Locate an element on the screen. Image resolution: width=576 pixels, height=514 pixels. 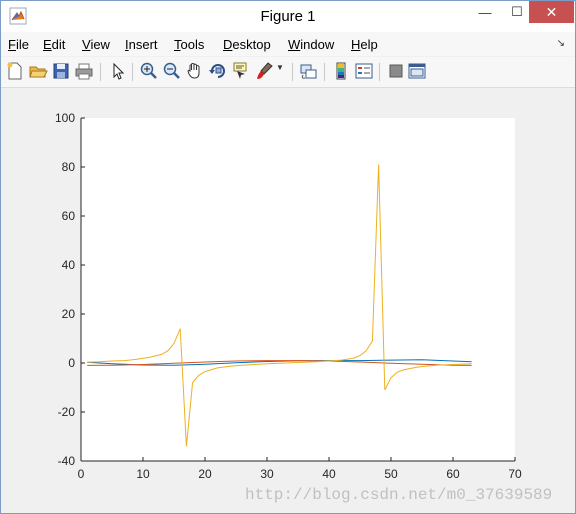
print-icon is located at coordinates (84, 71).